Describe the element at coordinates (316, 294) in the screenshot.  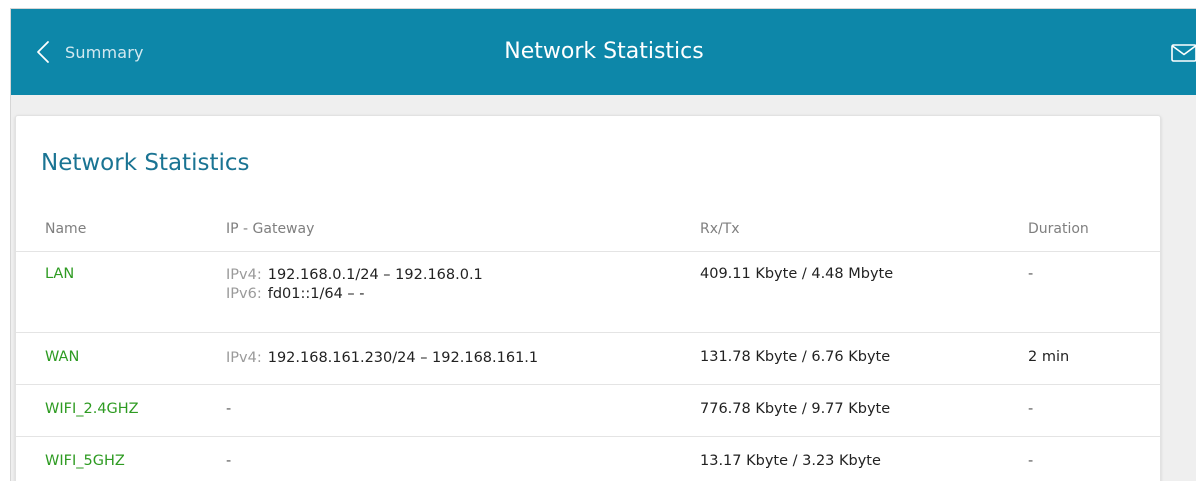
I see `ipv6-value: fd01::1/64 – -` at that location.